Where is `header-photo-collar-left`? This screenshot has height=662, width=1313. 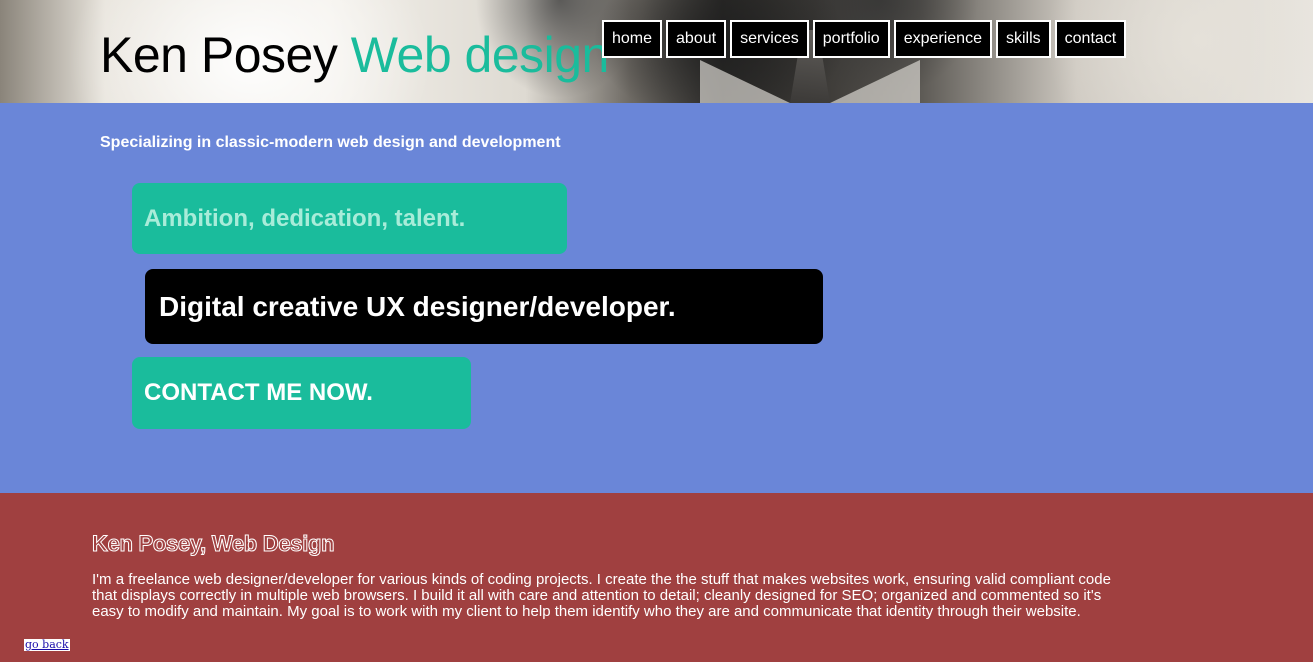 header-photo-collar-left is located at coordinates (745, 81).